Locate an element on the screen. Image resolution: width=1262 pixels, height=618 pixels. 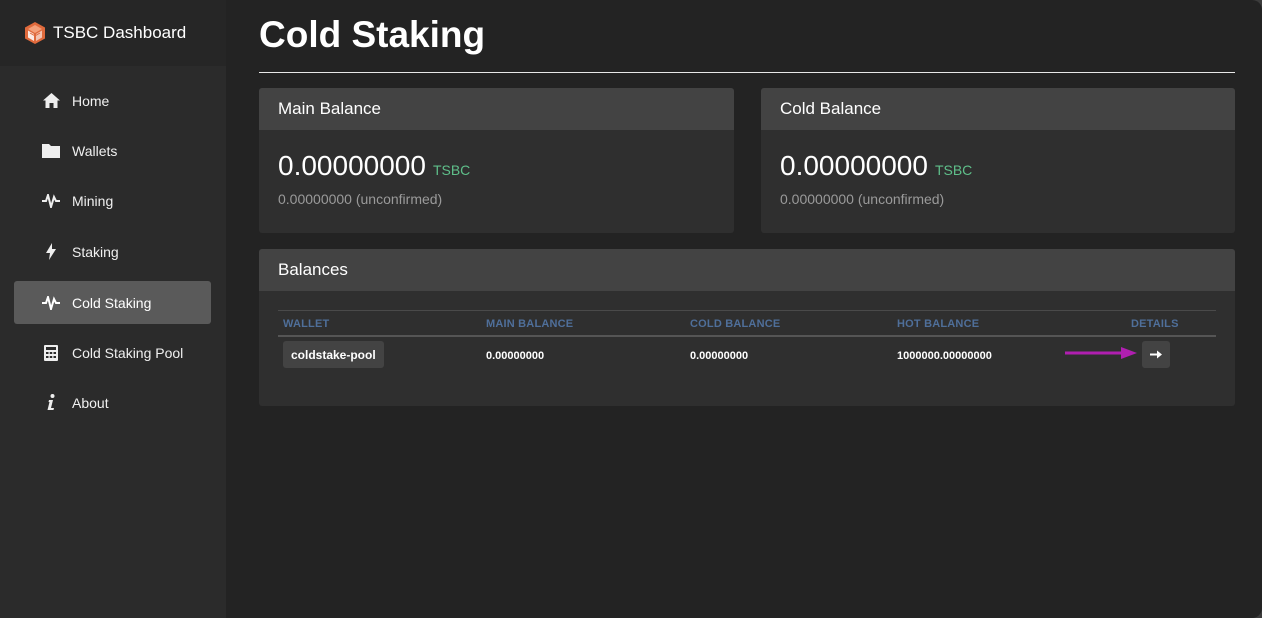
sidebar-item-label: Mining is located at coordinates (93, 200).